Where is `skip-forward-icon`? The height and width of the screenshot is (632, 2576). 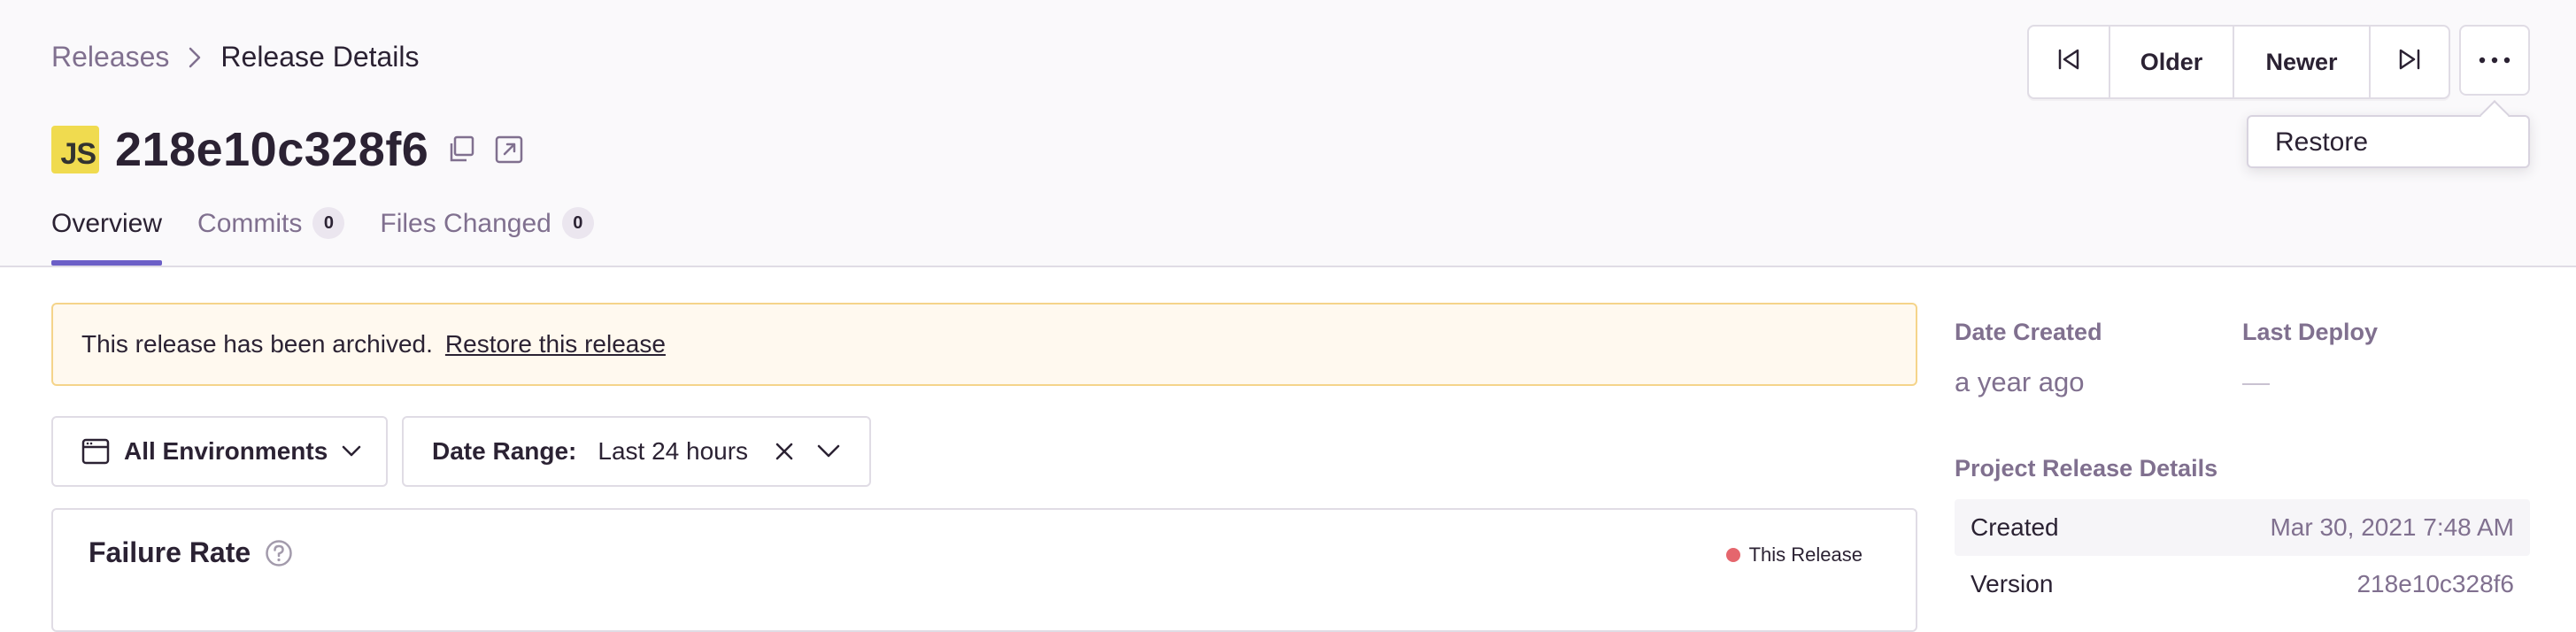
skip-forward-icon is located at coordinates (2409, 62).